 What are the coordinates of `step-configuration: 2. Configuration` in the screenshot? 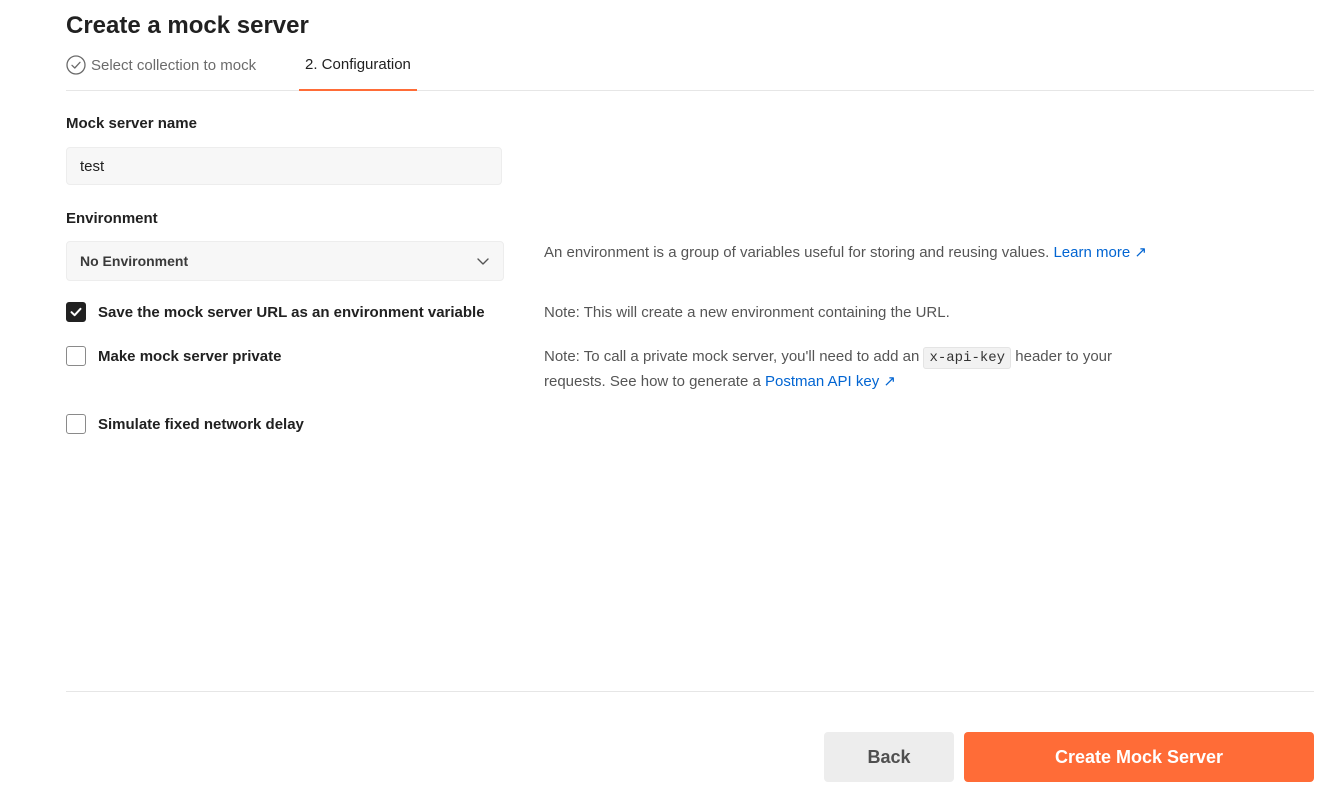 It's located at (358, 71).